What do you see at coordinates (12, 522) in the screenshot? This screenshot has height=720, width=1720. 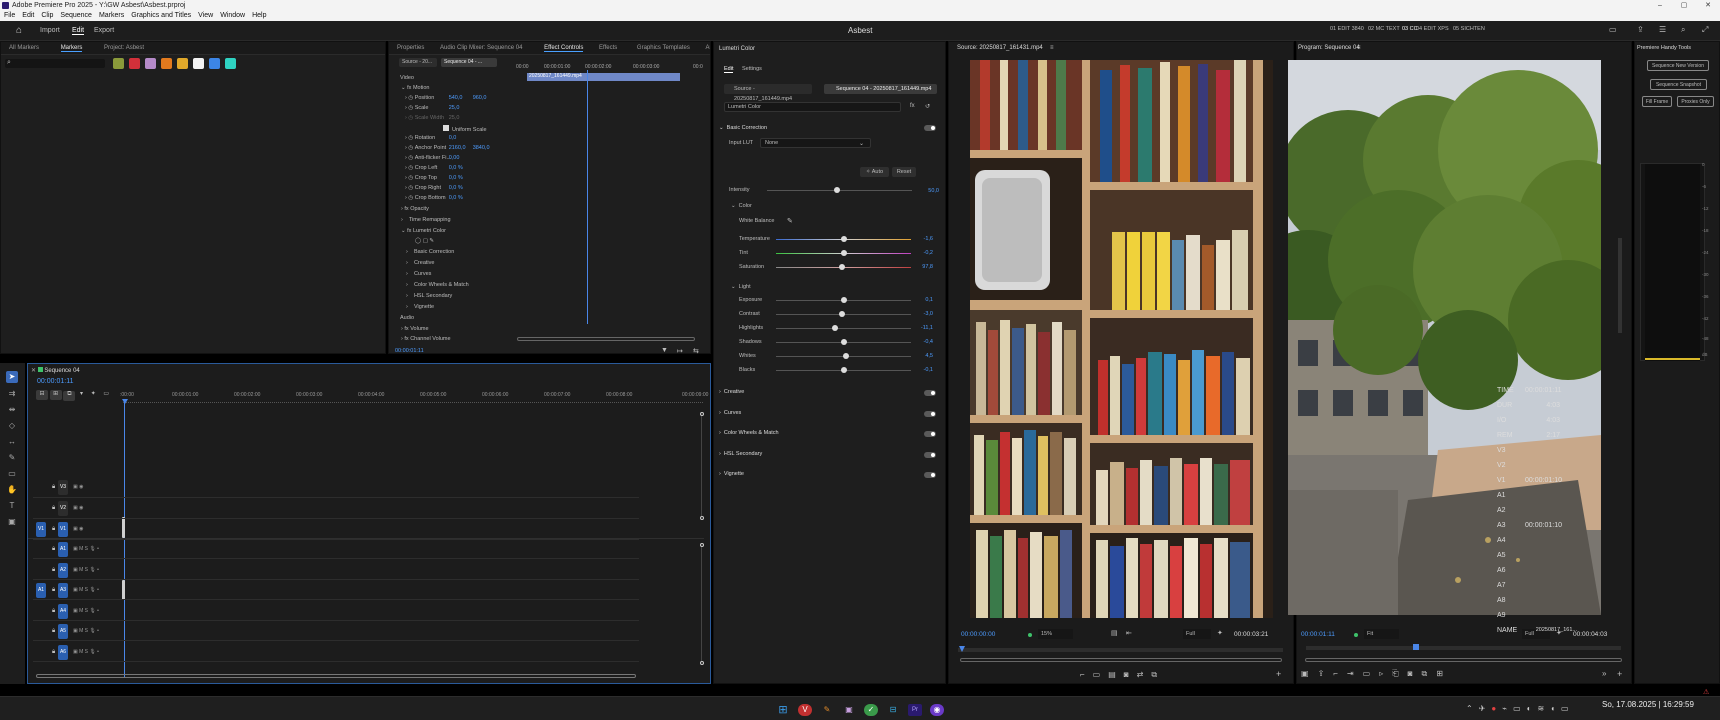 I see `captions-tool-icon: ▣` at bounding box center [12, 522].